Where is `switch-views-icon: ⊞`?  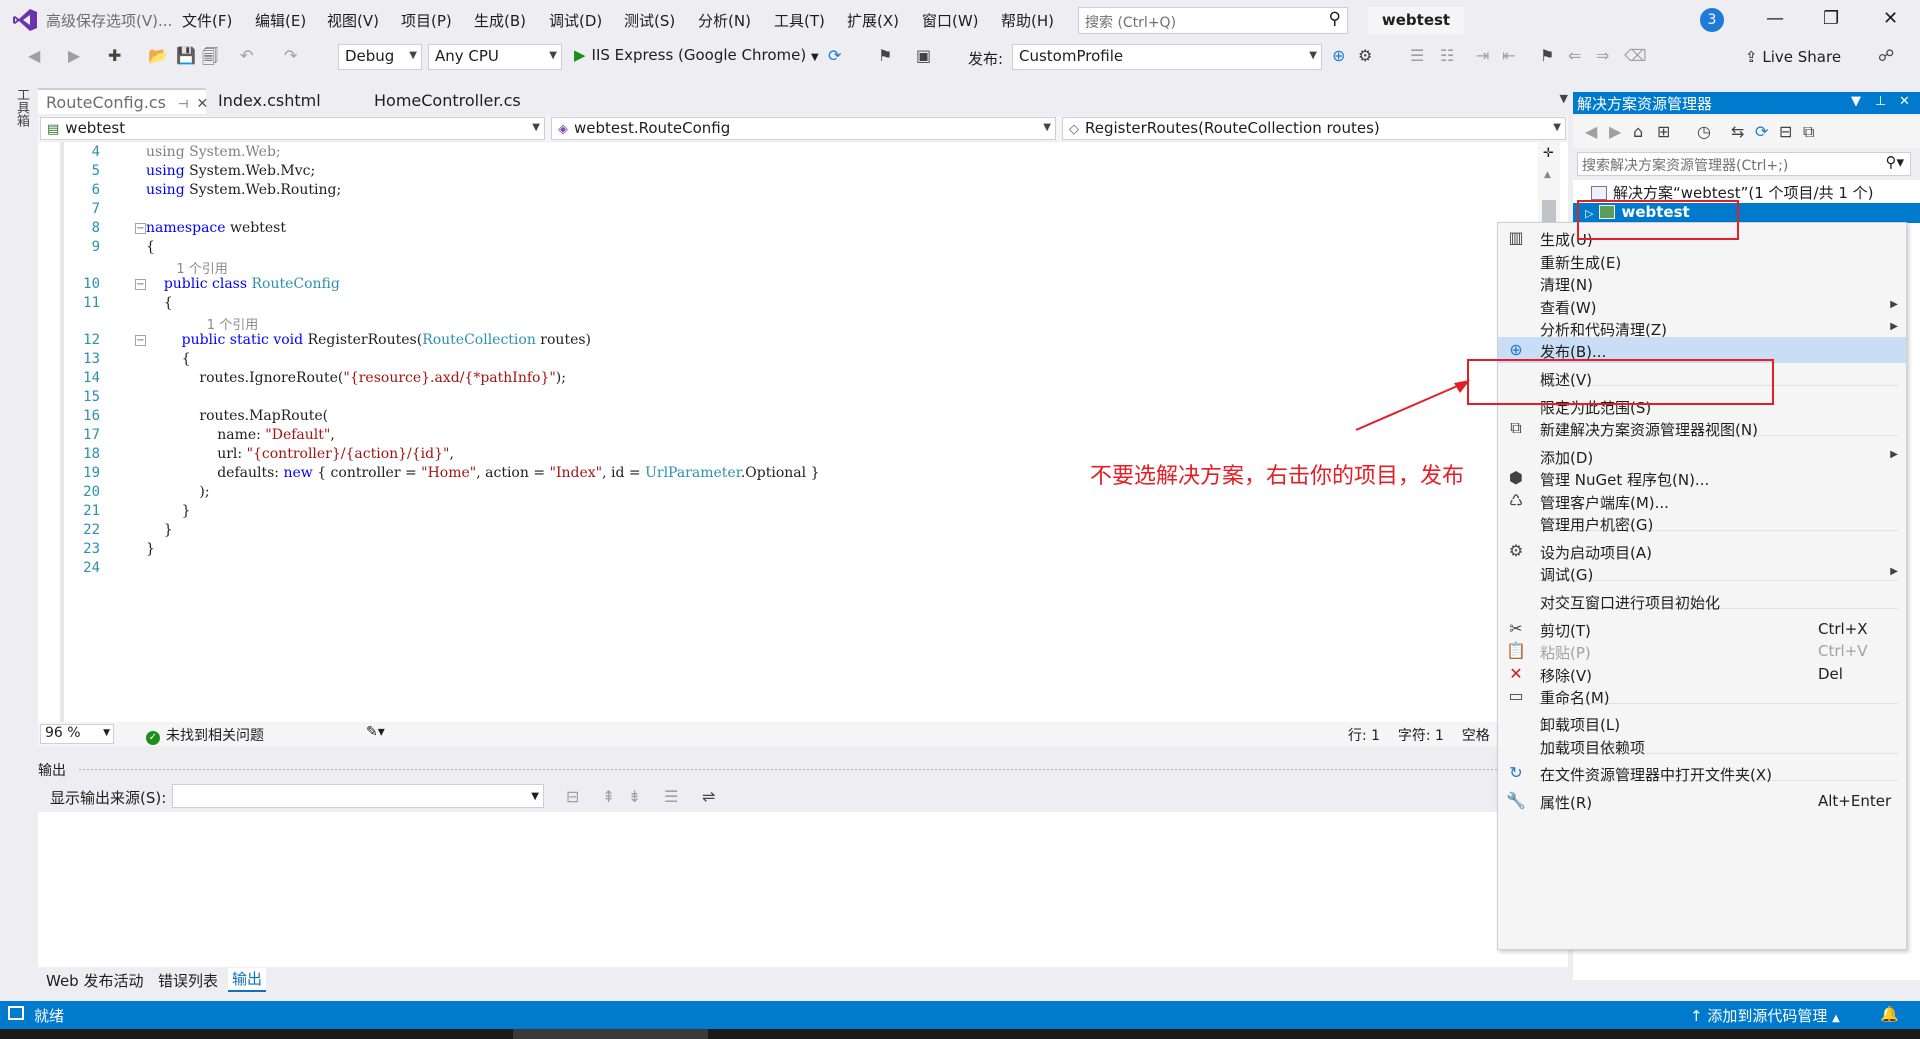 switch-views-icon: ⊞ is located at coordinates (1663, 131).